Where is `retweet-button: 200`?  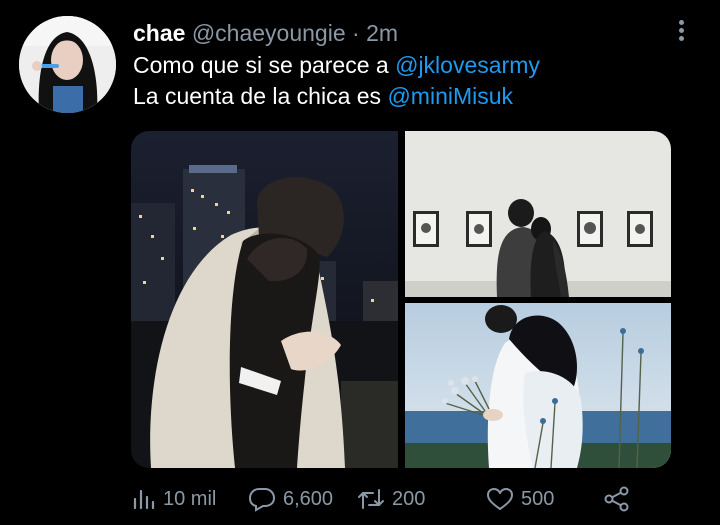
retweet-button: 200 is located at coordinates (390, 499).